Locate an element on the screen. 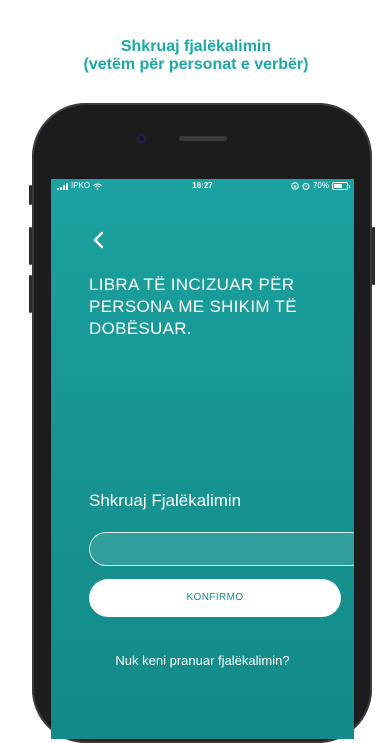 This screenshot has height=743, width=392. forgot-password-link: Nuk keni pranuar fjalëkalimin? is located at coordinates (202, 660).